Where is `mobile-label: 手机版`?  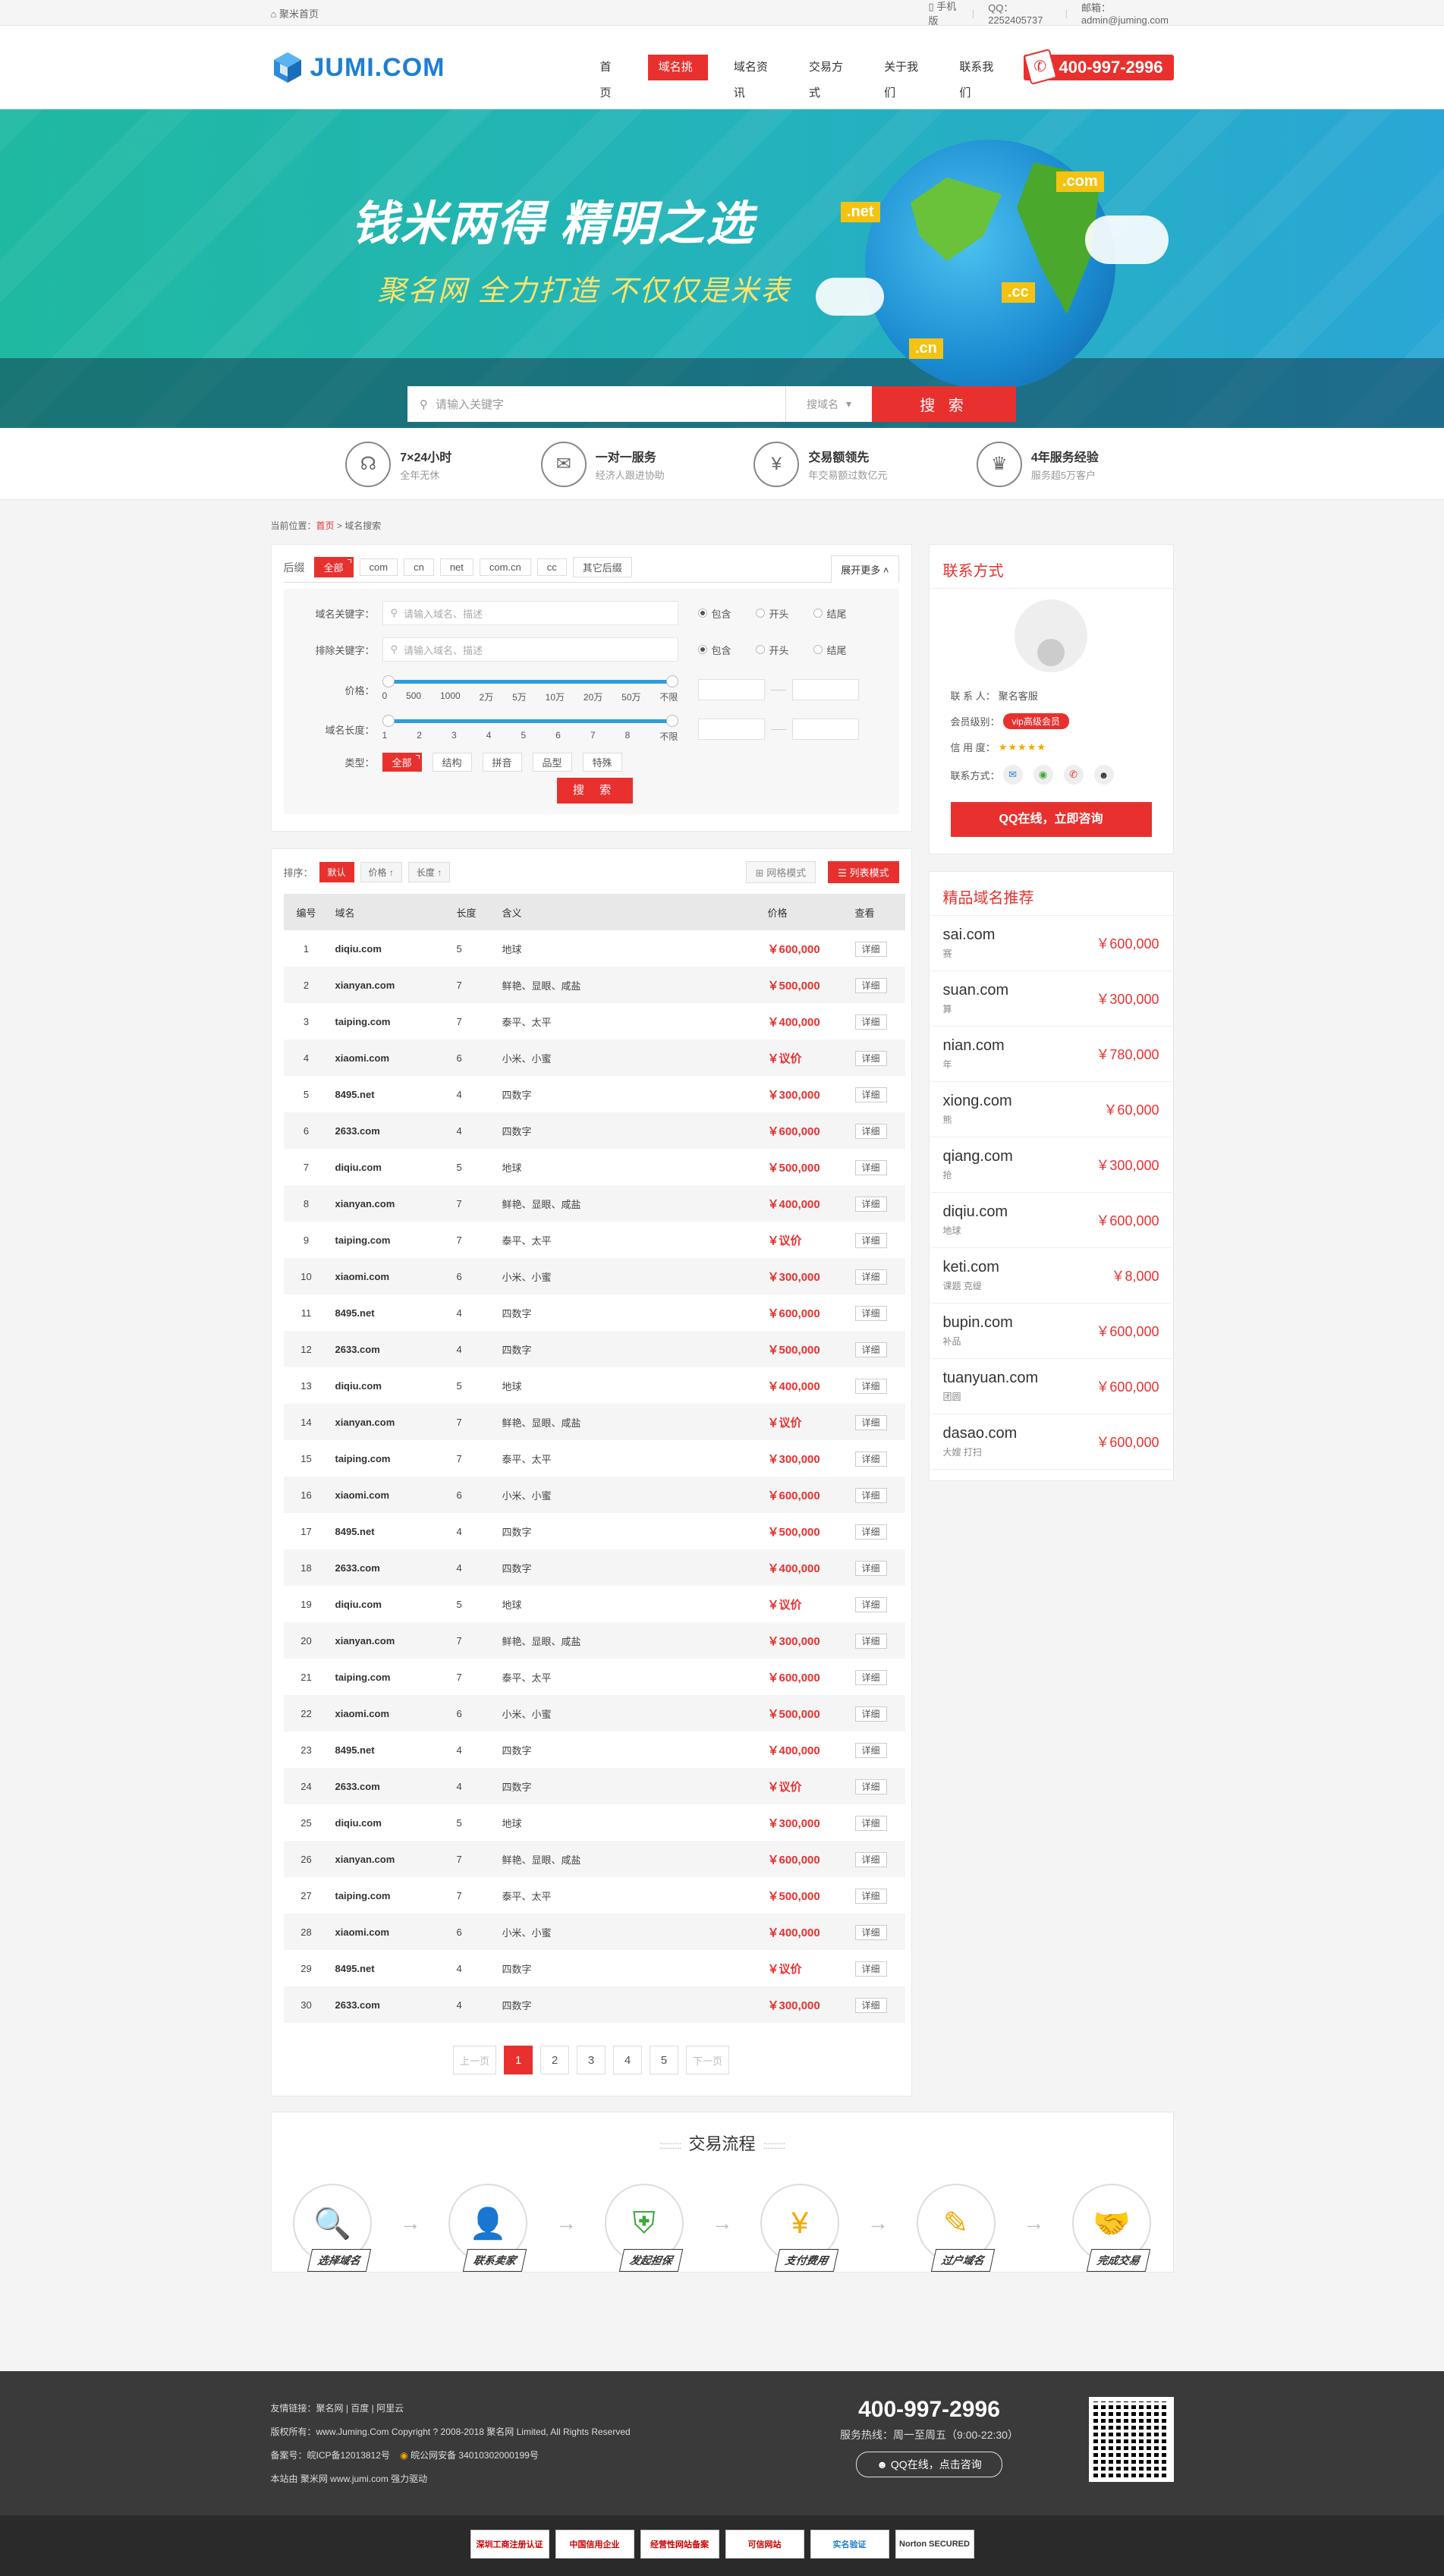 mobile-label: 手机版 is located at coordinates (943, 14).